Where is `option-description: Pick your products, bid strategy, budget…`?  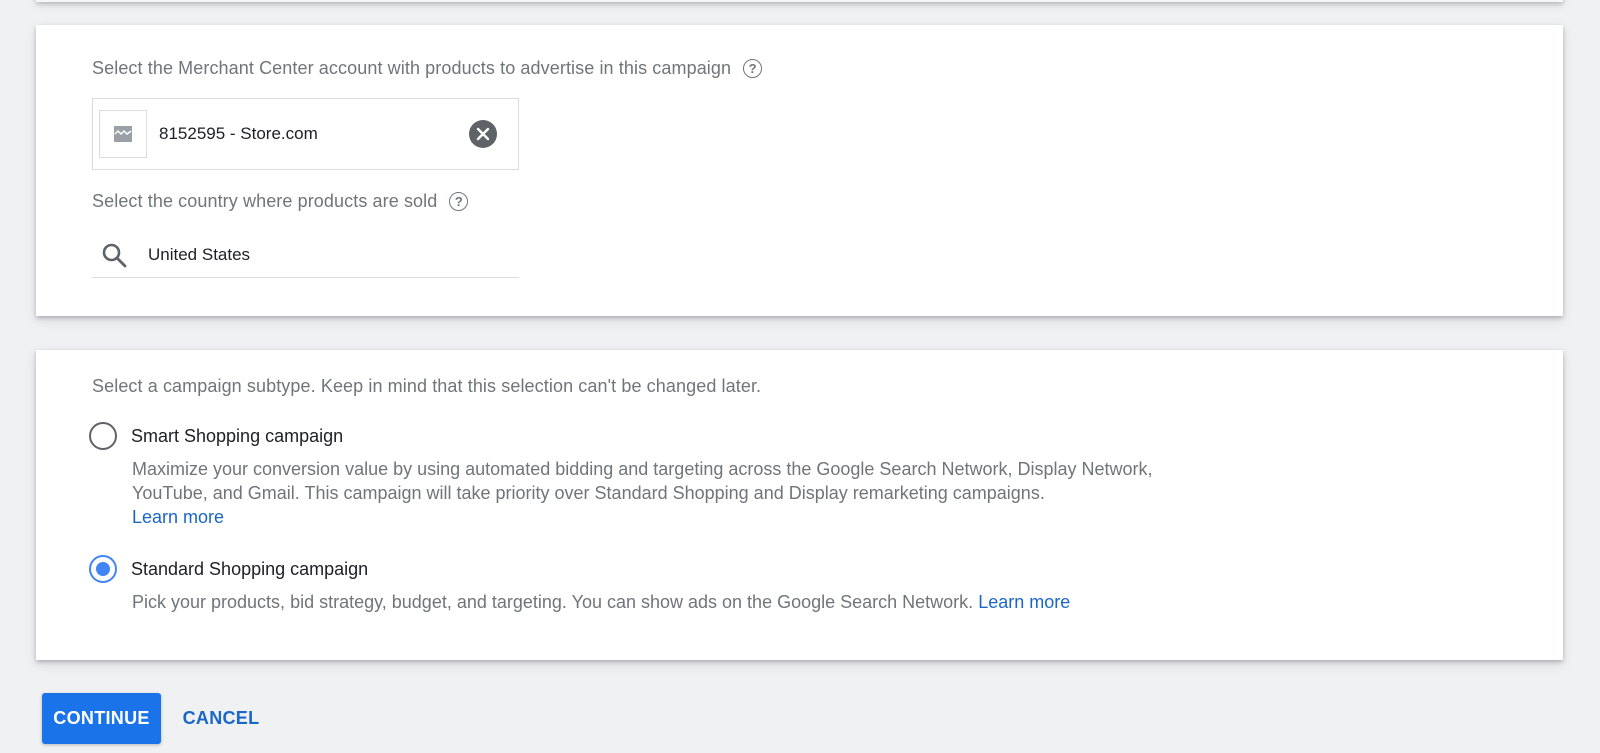 option-description: Pick your products, bid strategy, budget… is located at coordinates (553, 602).